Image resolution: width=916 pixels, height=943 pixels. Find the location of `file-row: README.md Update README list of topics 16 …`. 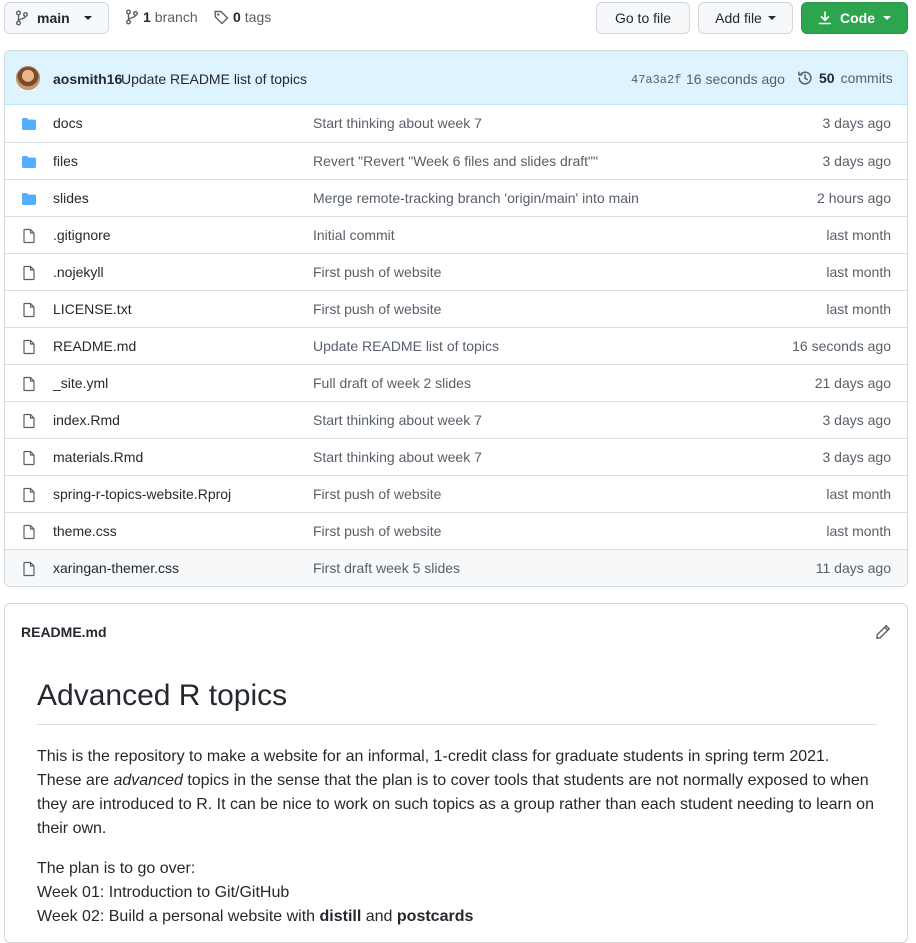

file-row: README.md Update README list of topics 16 … is located at coordinates (456, 345).